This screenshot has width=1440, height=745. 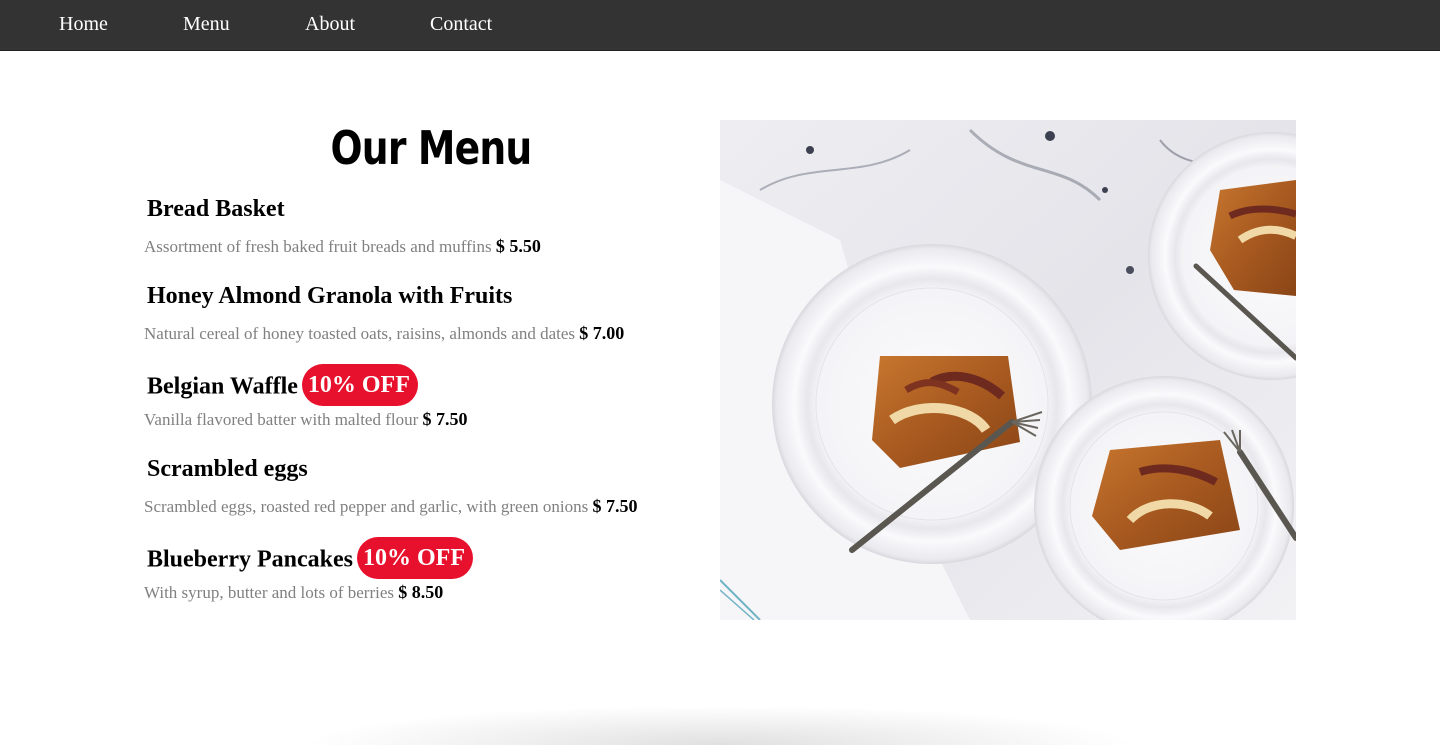 What do you see at coordinates (720, 25) in the screenshot?
I see `top-navigation-bar: Home Menu About Contact` at bounding box center [720, 25].